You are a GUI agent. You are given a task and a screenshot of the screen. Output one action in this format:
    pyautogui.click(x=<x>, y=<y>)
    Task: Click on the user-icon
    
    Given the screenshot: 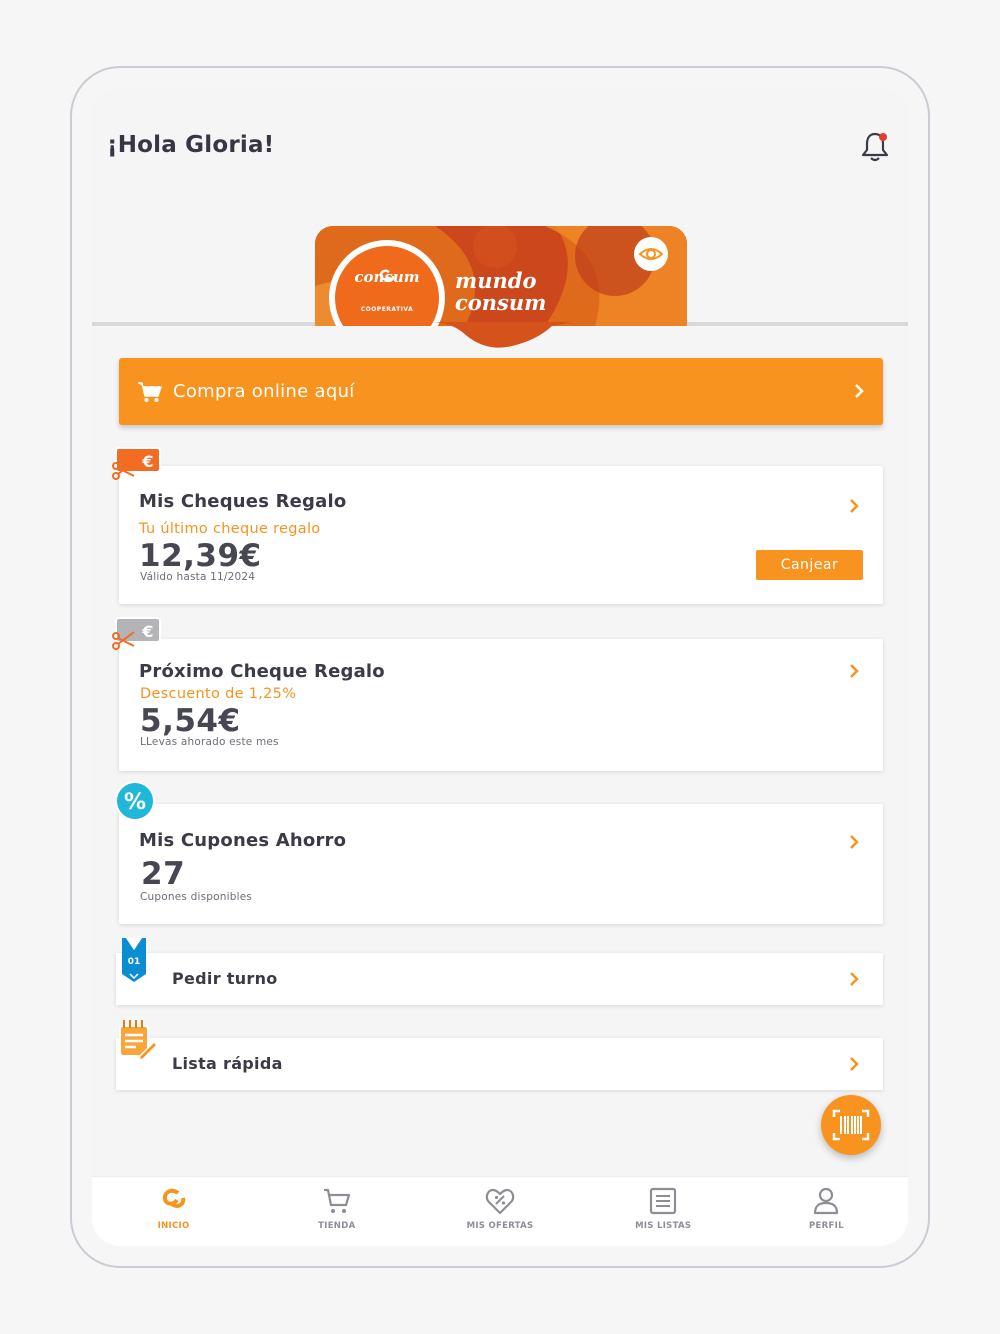 What is the action you would take?
    pyautogui.click(x=826, y=1201)
    